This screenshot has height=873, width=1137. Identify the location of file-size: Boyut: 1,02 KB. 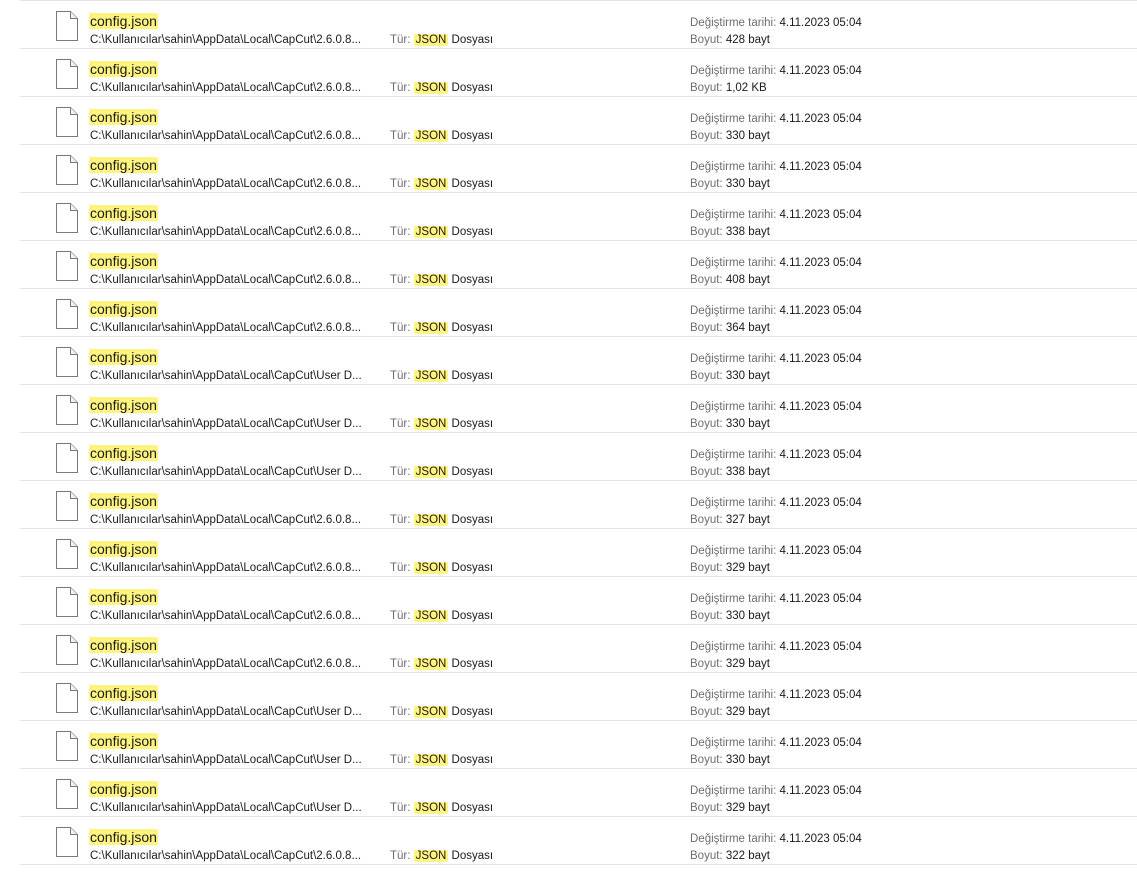
(728, 88).